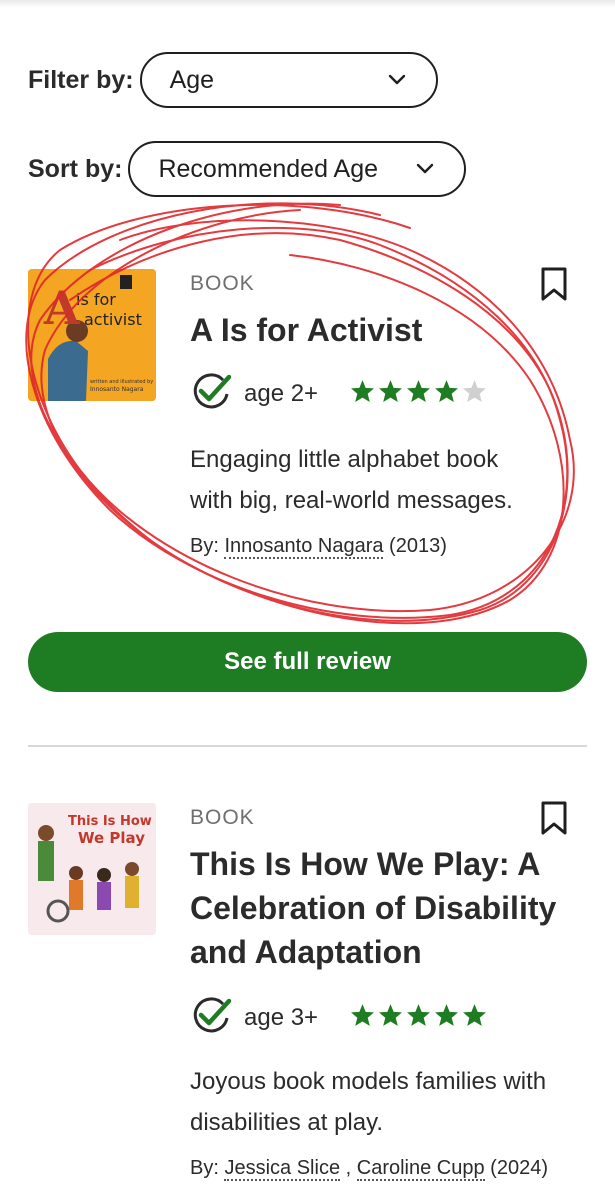 The height and width of the screenshot is (1200, 615). Describe the element at coordinates (380, 330) in the screenshot. I see `review-title: A Is for Activist` at that location.